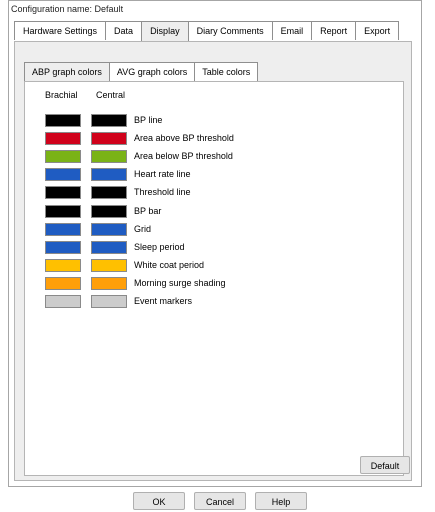  What do you see at coordinates (159, 246) in the screenshot?
I see `color-row-label: Sleep period` at bounding box center [159, 246].